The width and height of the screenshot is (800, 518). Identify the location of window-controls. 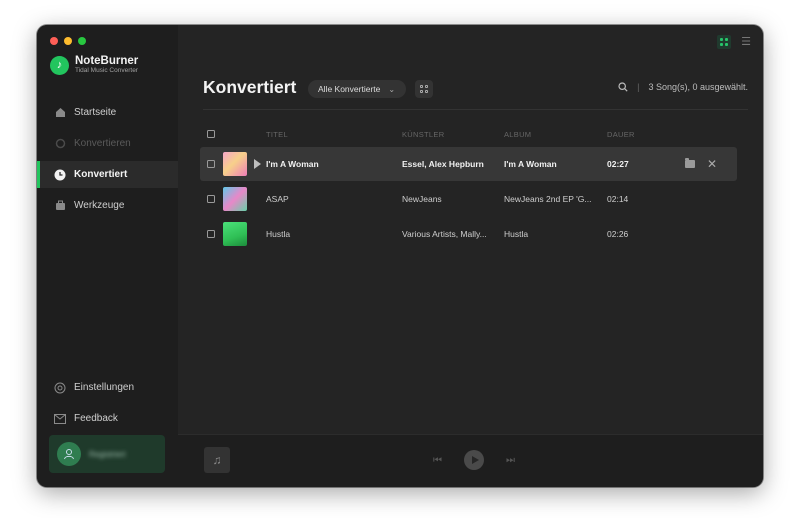
(68, 41).